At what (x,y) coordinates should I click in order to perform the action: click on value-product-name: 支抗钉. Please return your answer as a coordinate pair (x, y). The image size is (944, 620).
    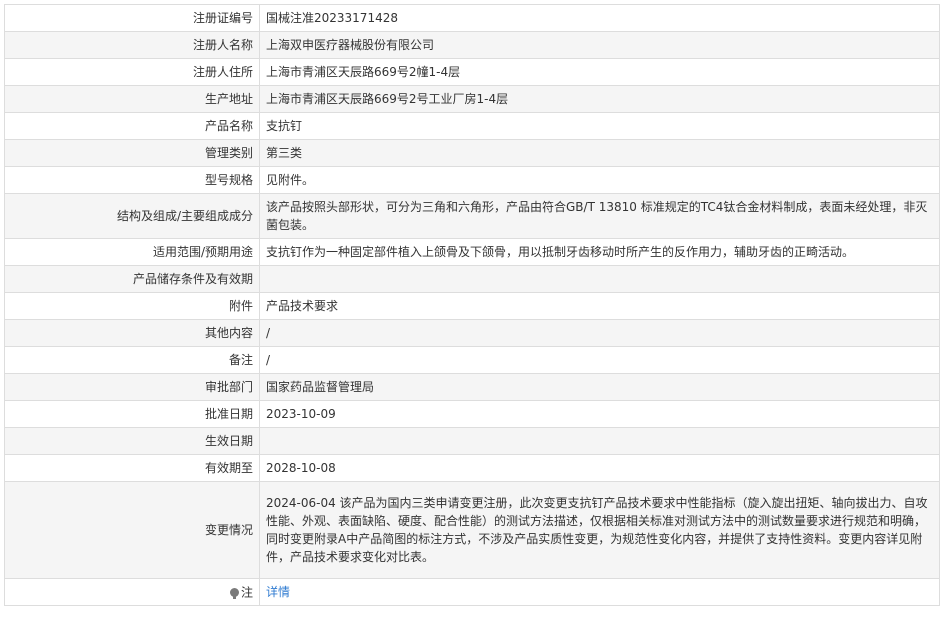
    Looking at the image, I should click on (599, 126).